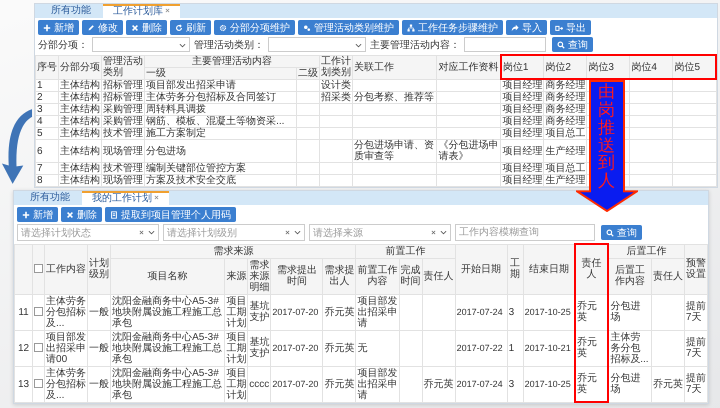 The height and width of the screenshot is (408, 720). Describe the element at coordinates (122, 199) in the screenshot. I see `tab-label: 我的工作计划` at that location.